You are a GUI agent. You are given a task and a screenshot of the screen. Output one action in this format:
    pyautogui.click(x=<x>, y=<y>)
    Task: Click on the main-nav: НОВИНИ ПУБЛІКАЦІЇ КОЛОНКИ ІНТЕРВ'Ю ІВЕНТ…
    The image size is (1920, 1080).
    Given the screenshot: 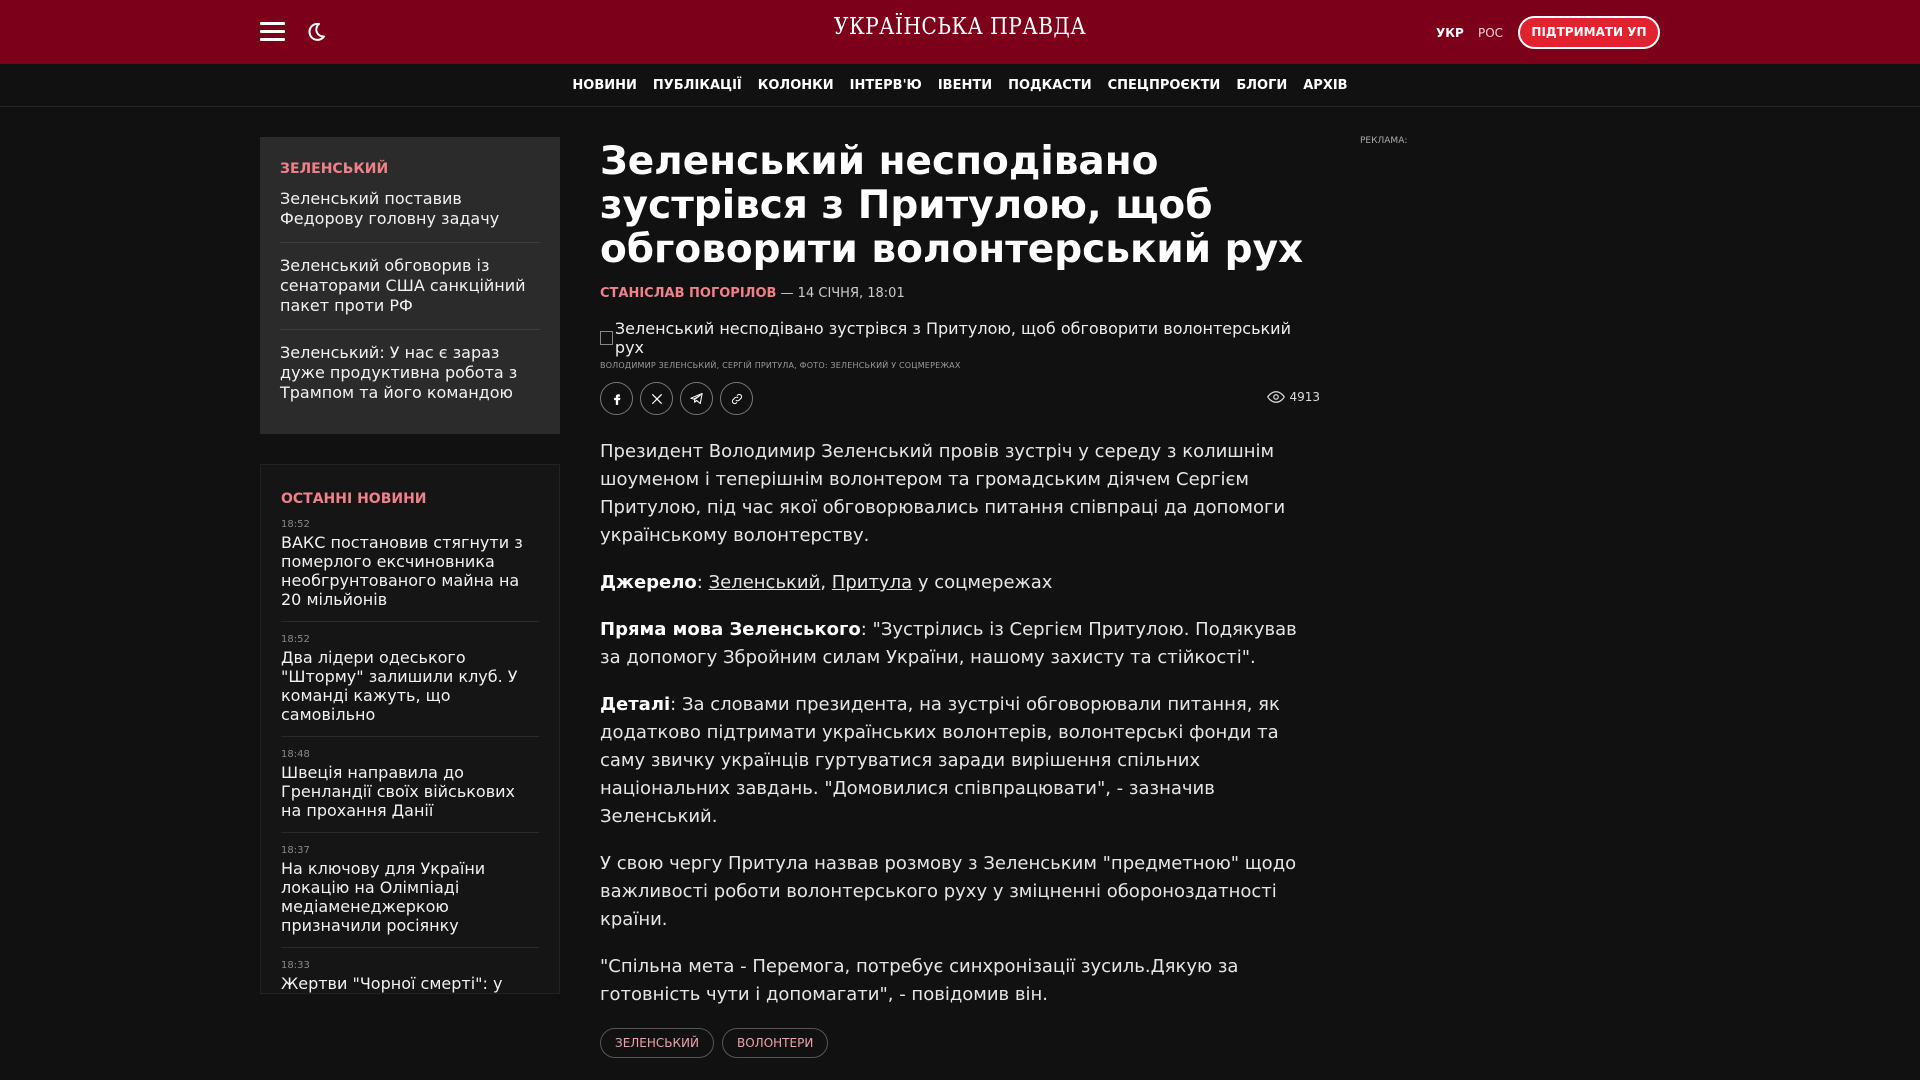 What is the action you would take?
    pyautogui.click(x=960, y=85)
    